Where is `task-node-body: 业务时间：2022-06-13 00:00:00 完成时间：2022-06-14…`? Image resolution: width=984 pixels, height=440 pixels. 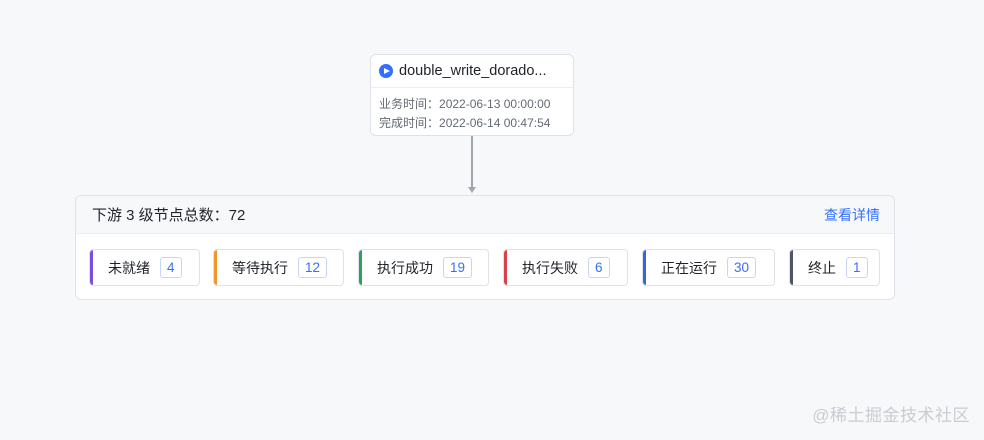
task-node-body: 业务时间：2022-06-13 00:00:00 完成时间：2022-06-14… is located at coordinates (472, 110).